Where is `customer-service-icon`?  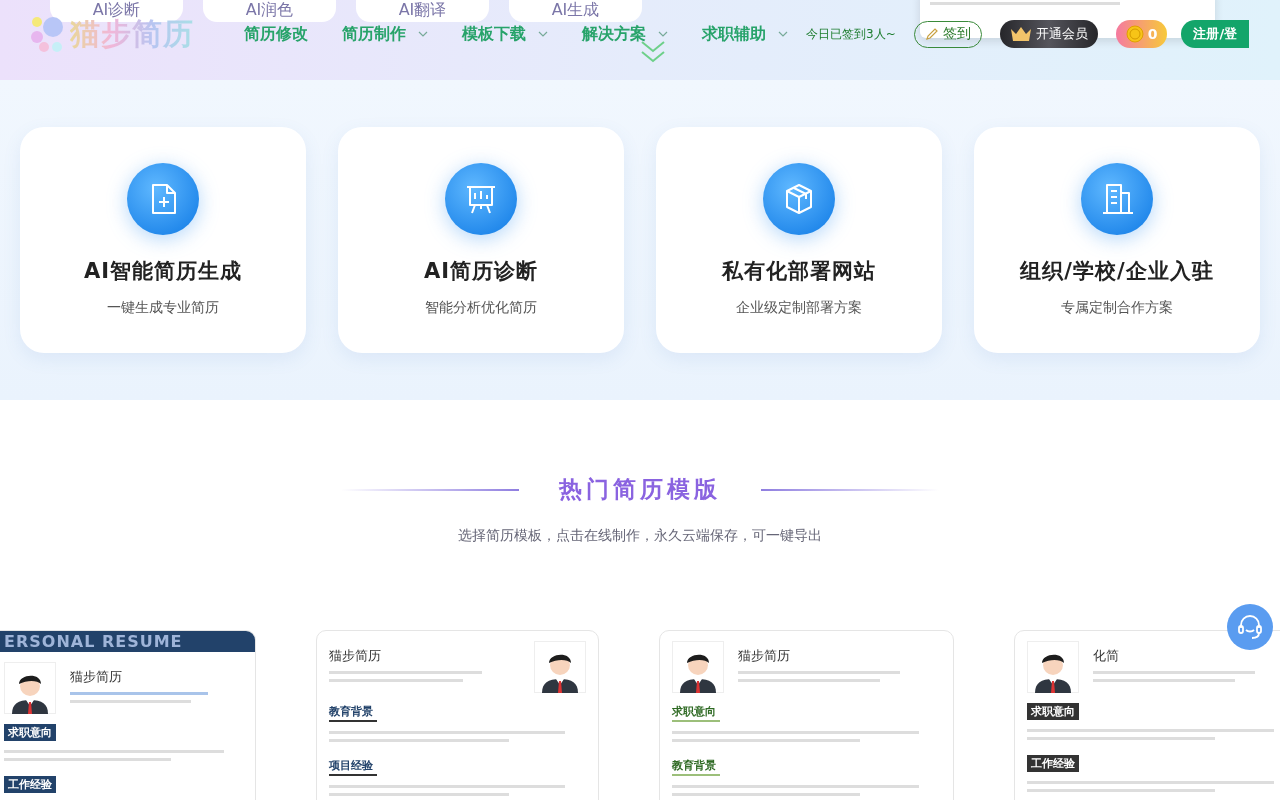 customer-service-icon is located at coordinates (1250, 627).